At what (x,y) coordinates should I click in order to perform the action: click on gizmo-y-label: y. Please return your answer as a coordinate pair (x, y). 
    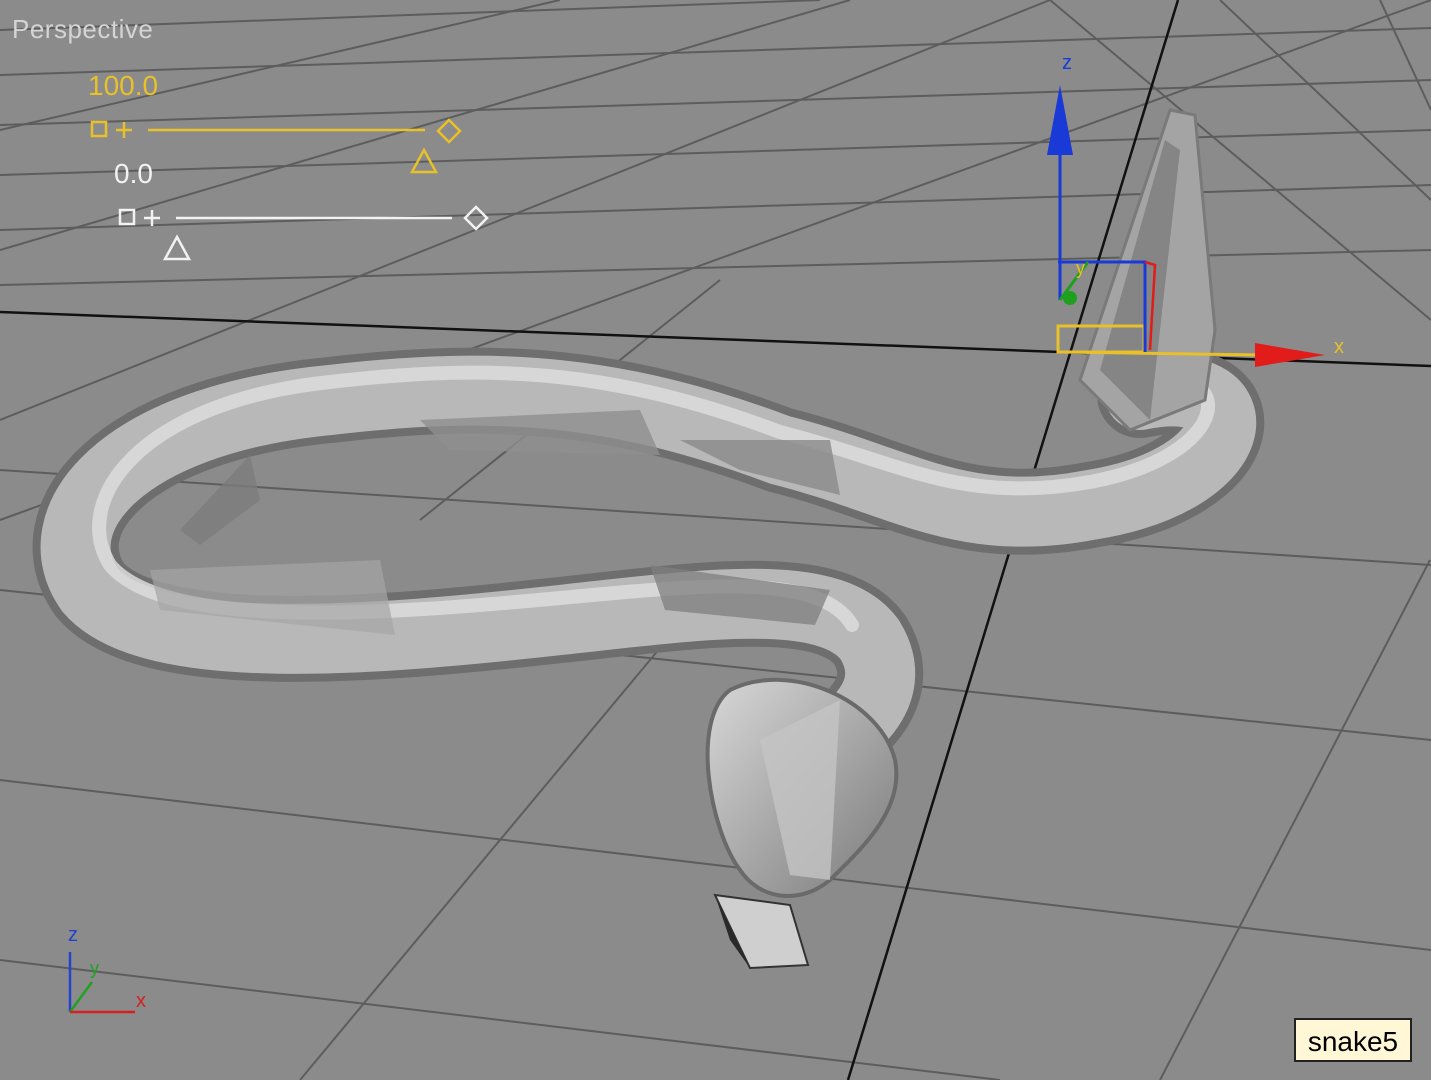
    Looking at the image, I should click on (1080, 268).